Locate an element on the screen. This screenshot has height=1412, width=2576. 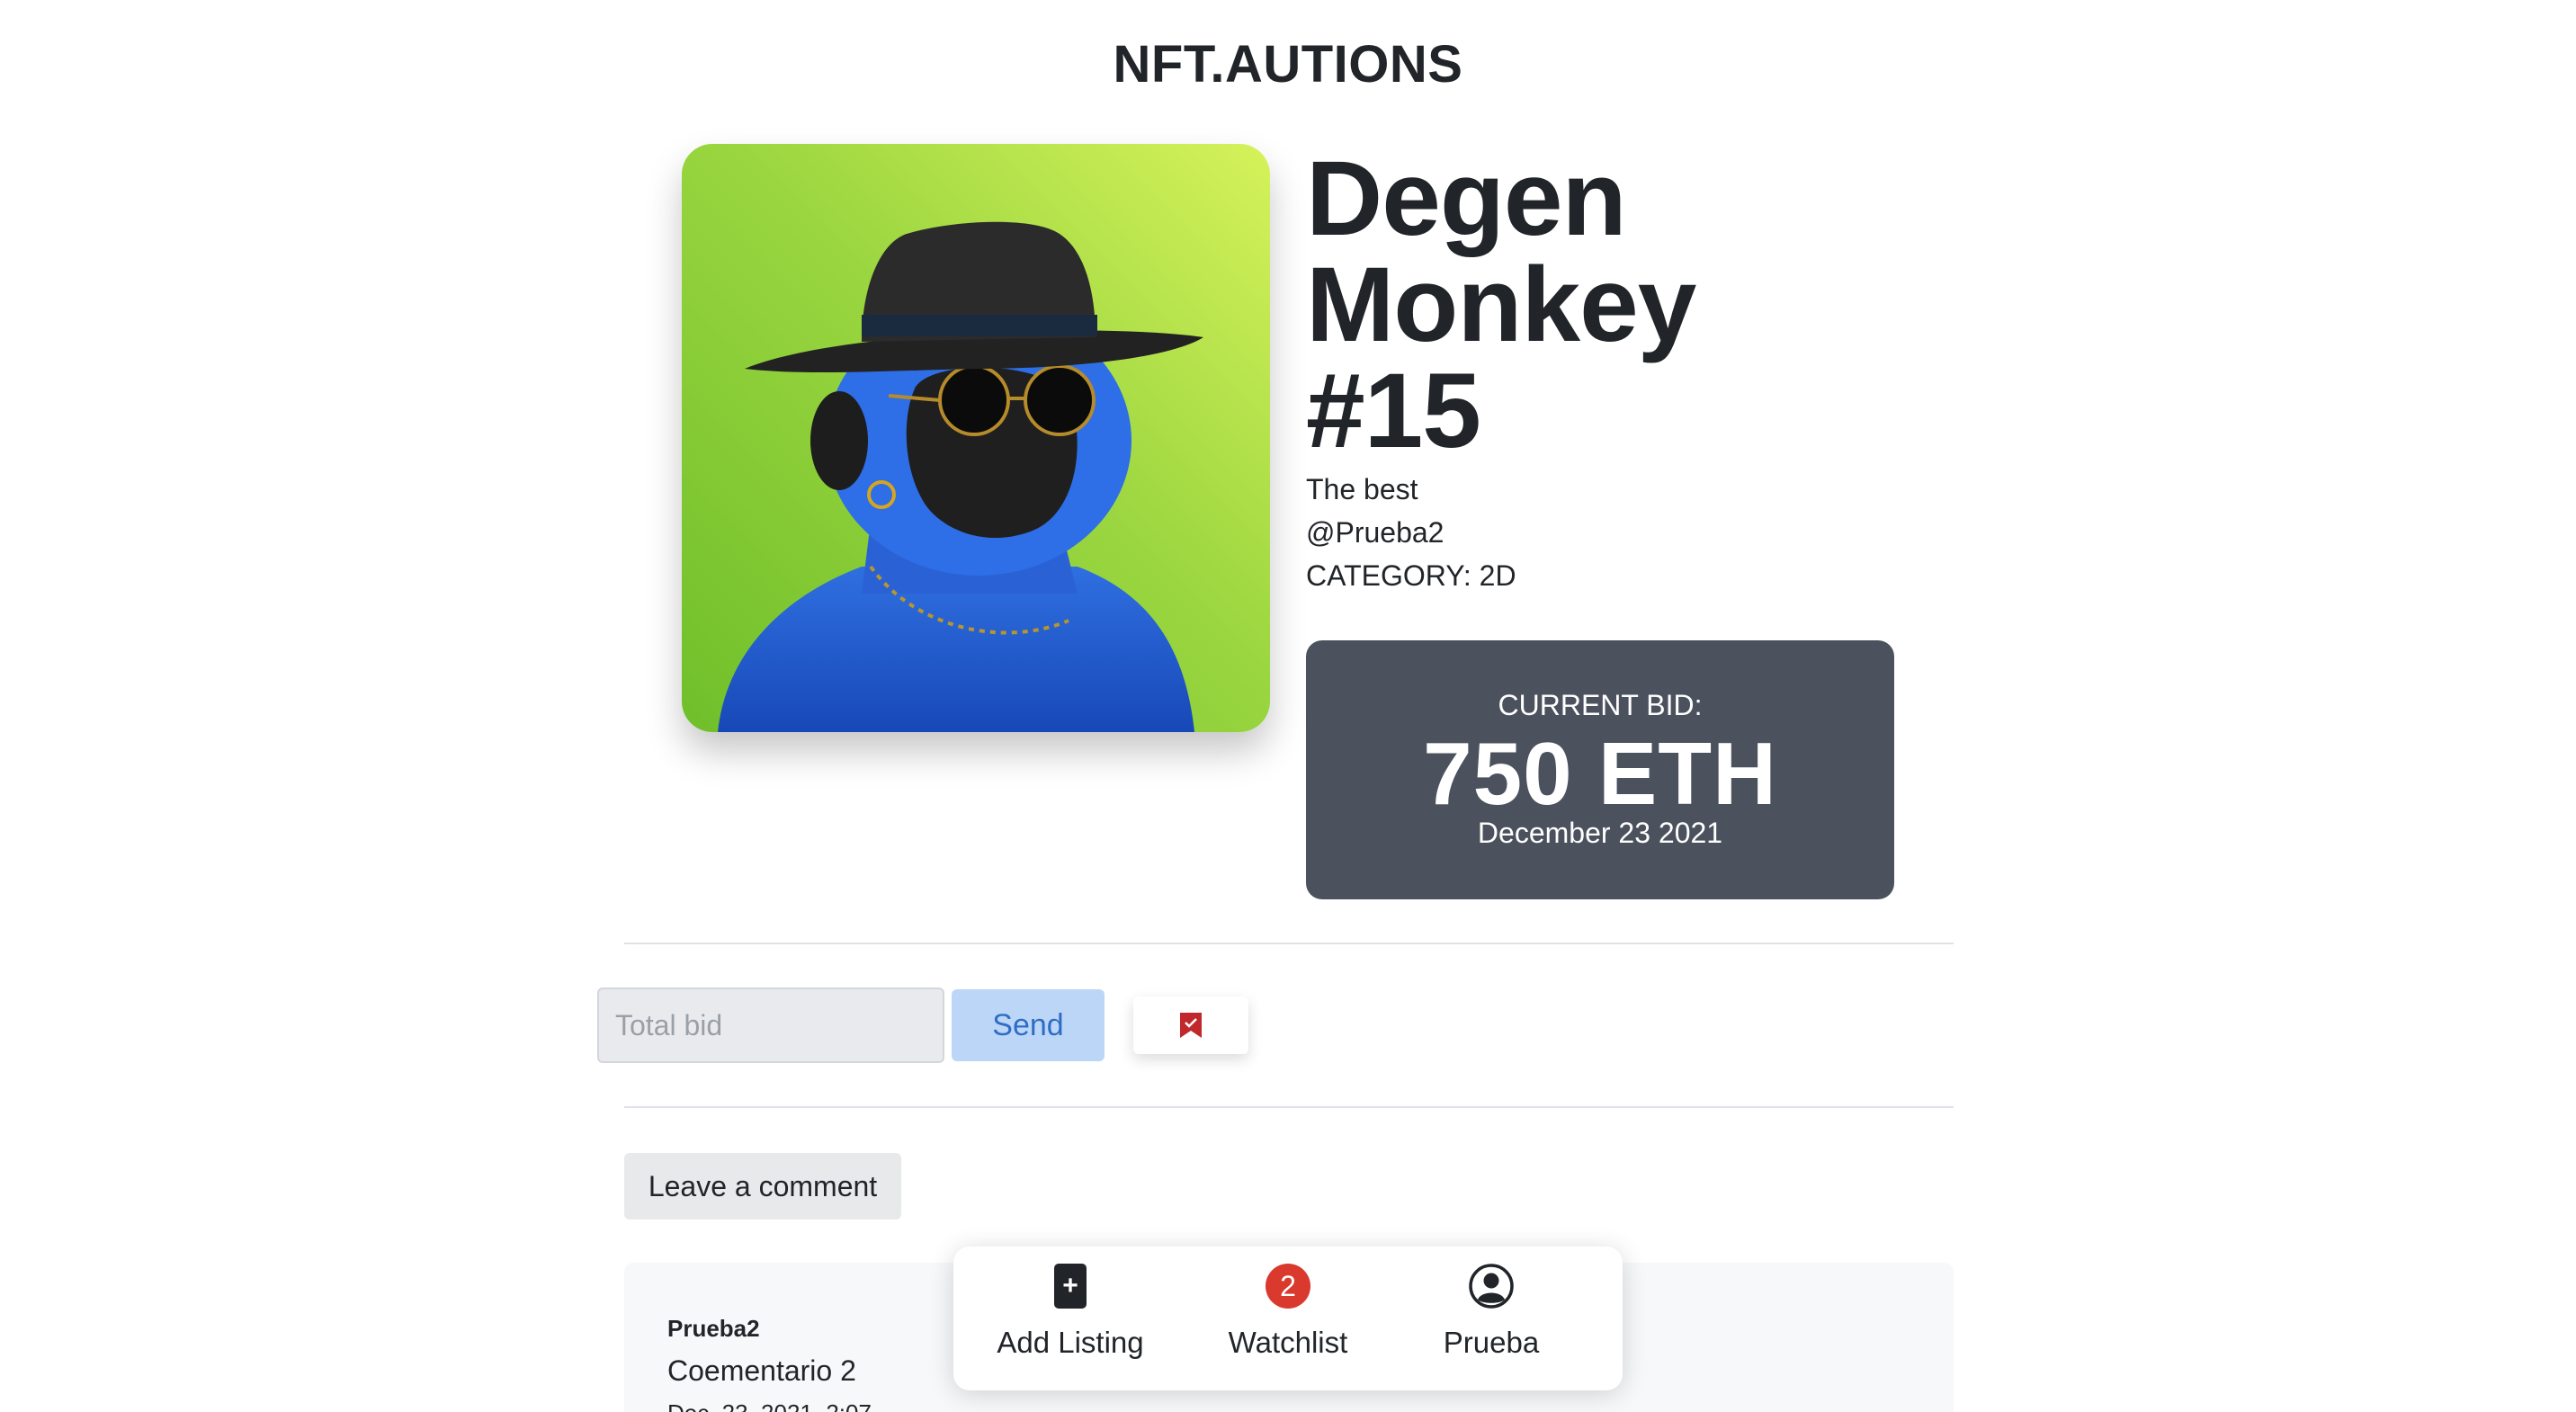
comment-text: Coementario 2 is located at coordinates (761, 1370).